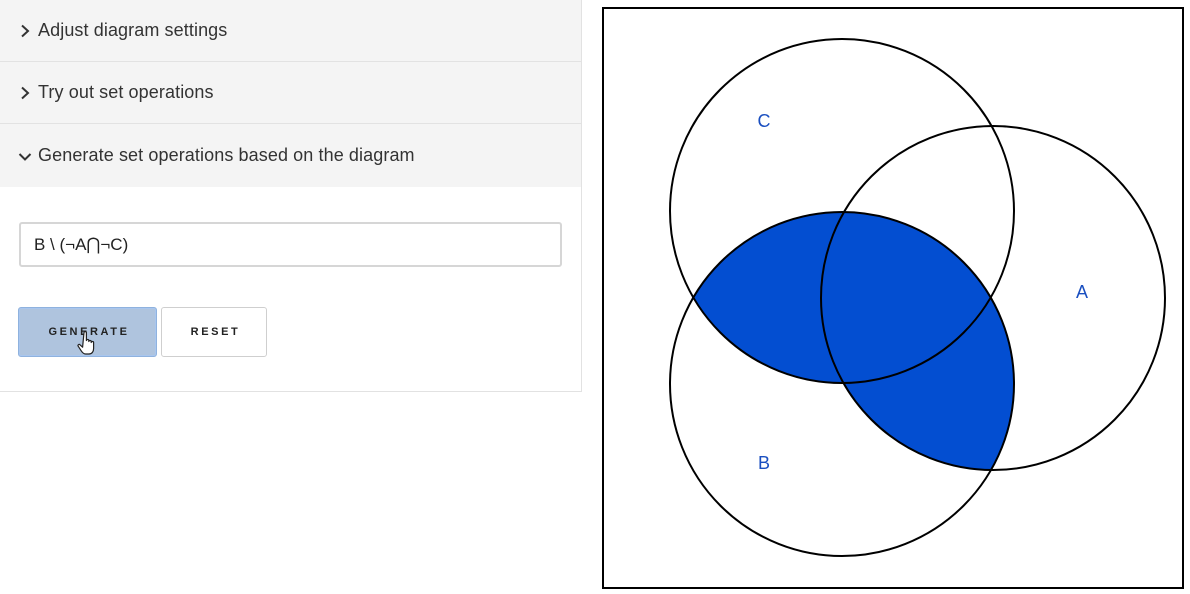 The height and width of the screenshot is (594, 1190). Describe the element at coordinates (290, 93) in the screenshot. I see `accordion-try-set-operations: Try out set operations` at that location.